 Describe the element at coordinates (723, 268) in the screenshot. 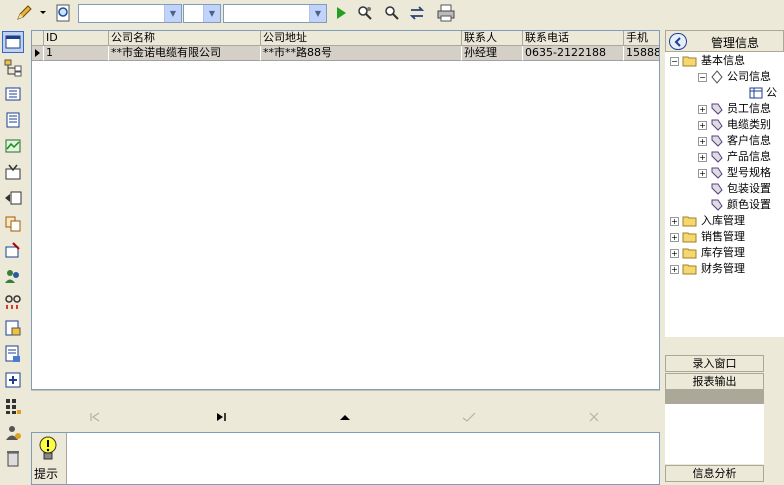

I see `tree-label: 财务管理` at that location.